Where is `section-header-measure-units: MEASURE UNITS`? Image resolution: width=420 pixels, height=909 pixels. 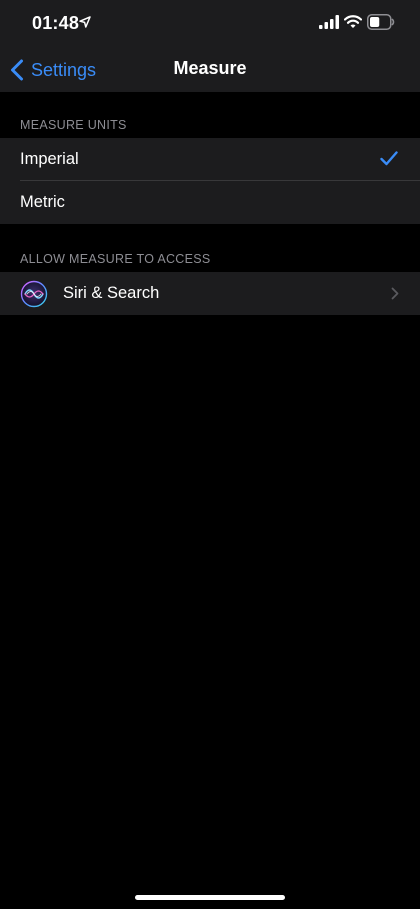 section-header-measure-units: MEASURE UNITS is located at coordinates (73, 125).